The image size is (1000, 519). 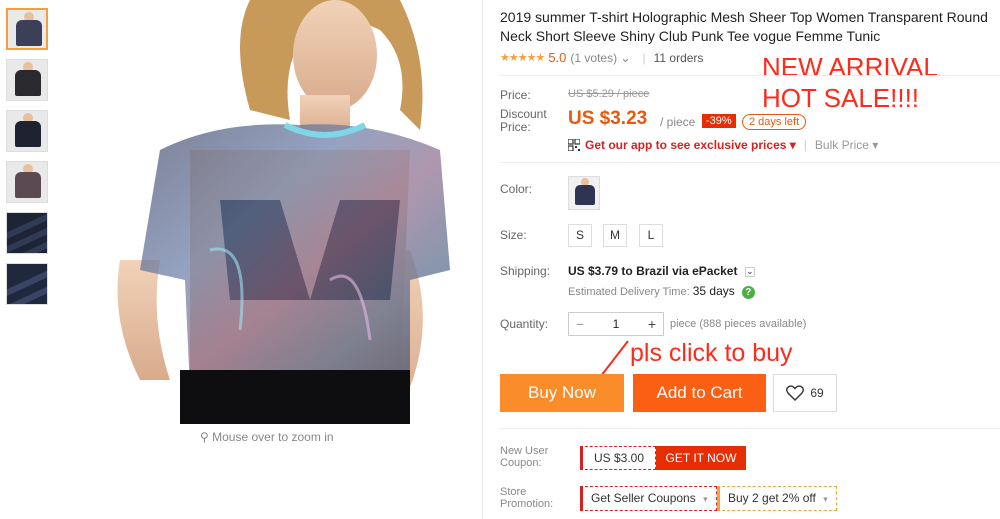 I want to click on votes-link: (1 votes) ⌄, so click(x=600, y=58).